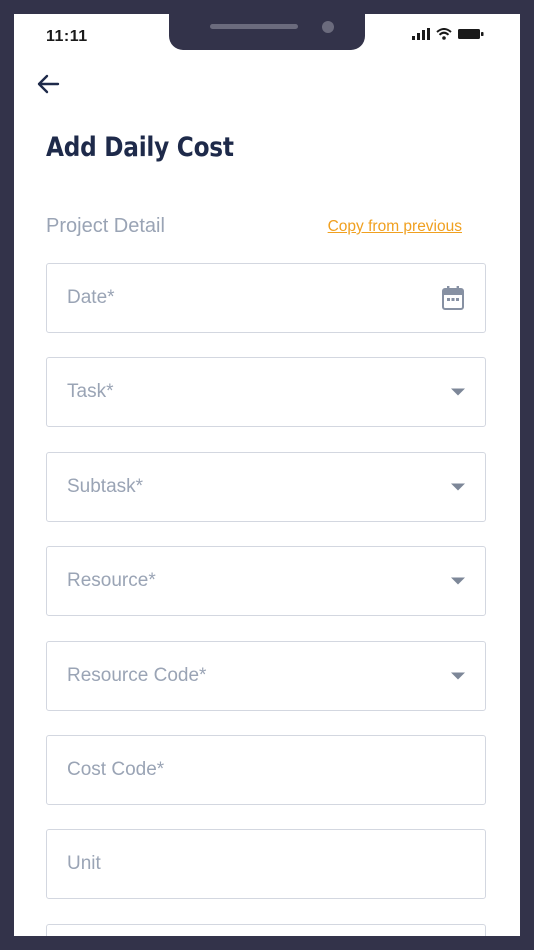  I want to click on subtask-select: Subtask*, so click(266, 487).